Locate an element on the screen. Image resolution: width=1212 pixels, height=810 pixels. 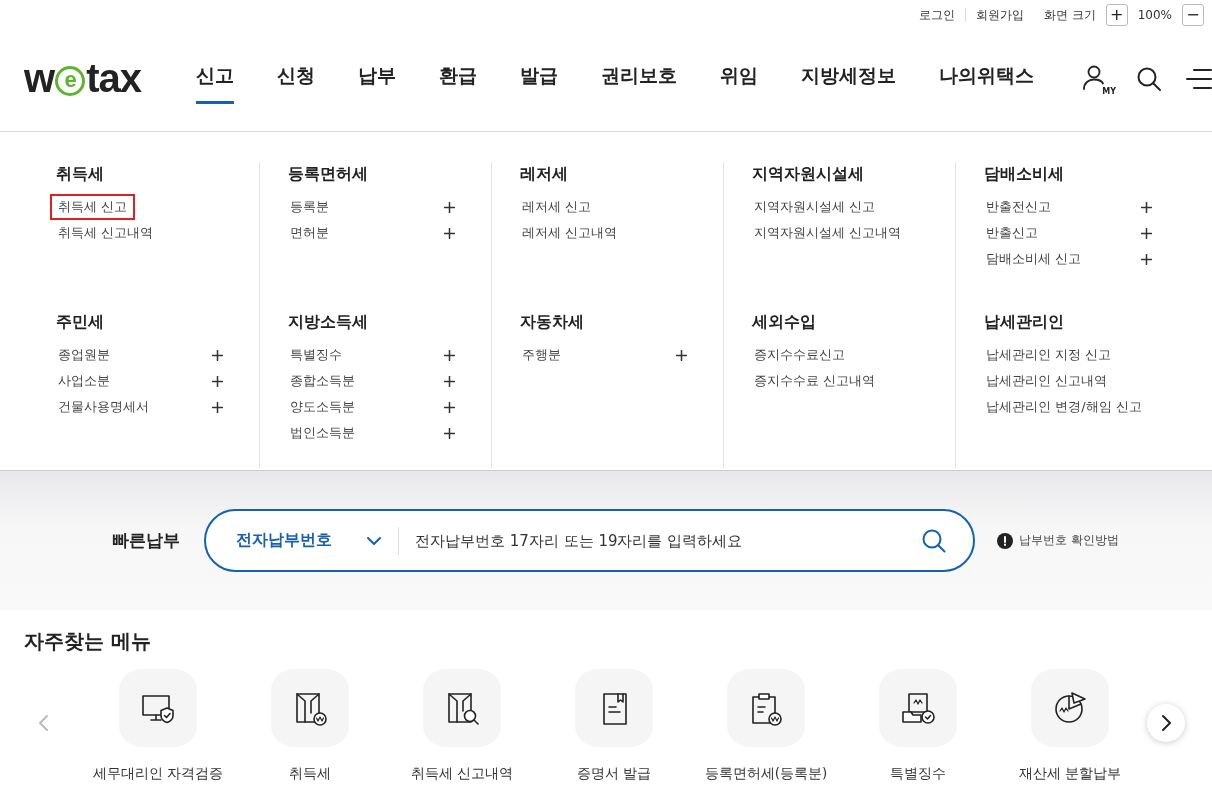
menu-heading: 납세관리인 is located at coordinates (1024, 322).